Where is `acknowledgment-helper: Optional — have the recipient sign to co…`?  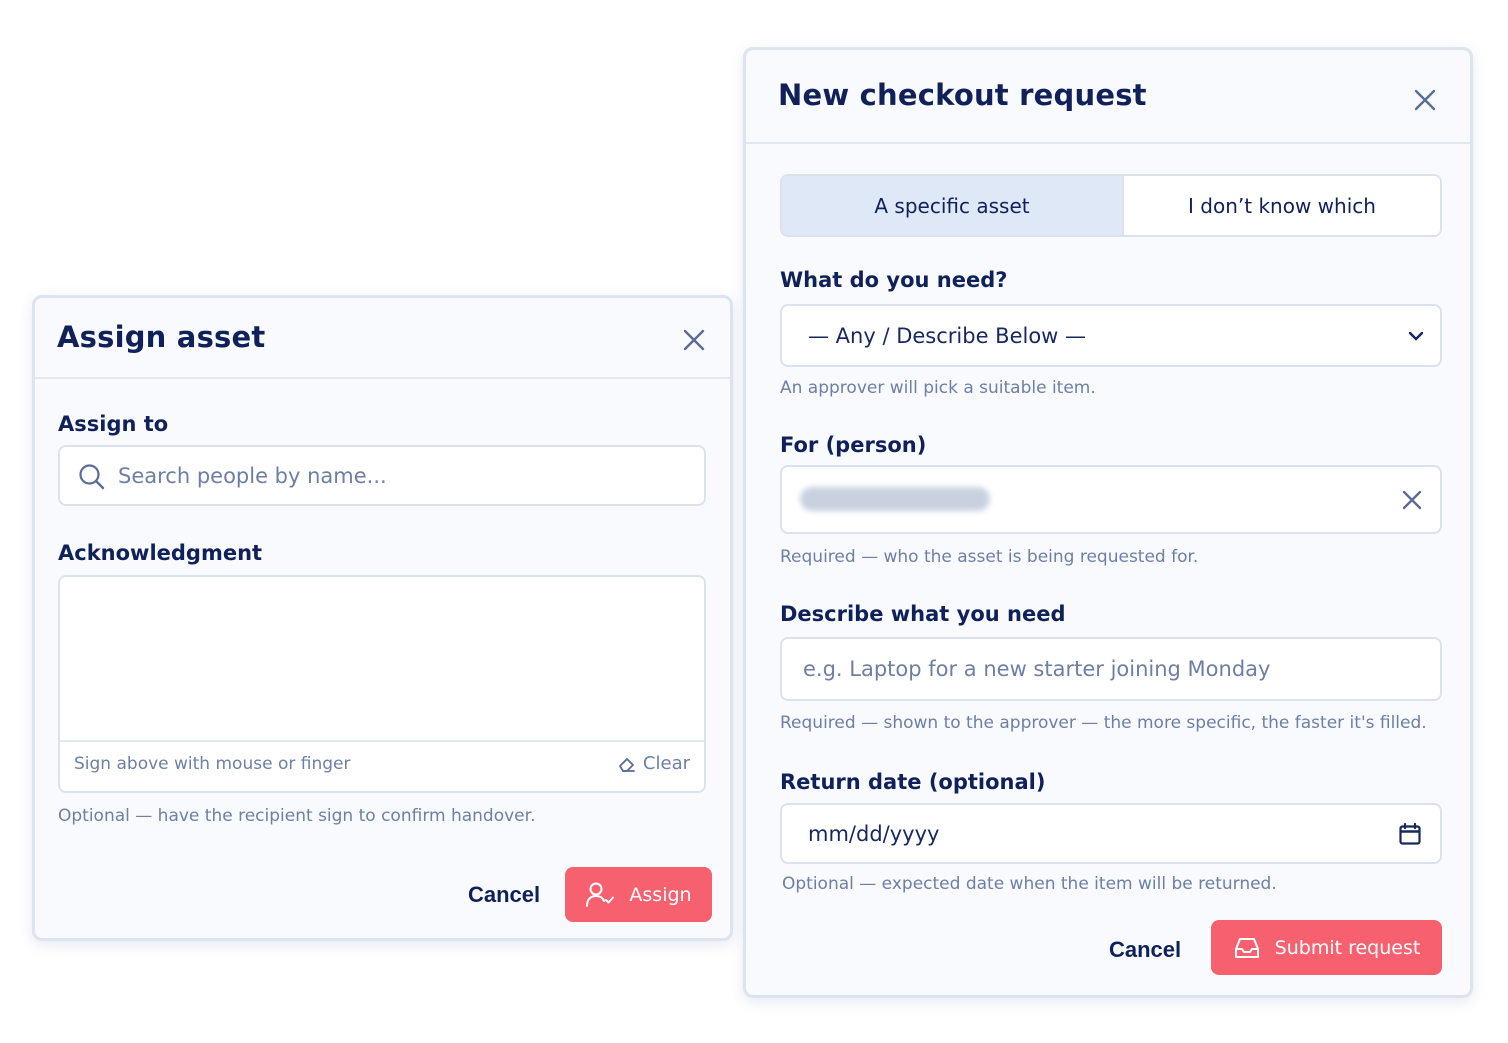
acknowledgment-helper: Optional — have the recipient sign to co… is located at coordinates (297, 816).